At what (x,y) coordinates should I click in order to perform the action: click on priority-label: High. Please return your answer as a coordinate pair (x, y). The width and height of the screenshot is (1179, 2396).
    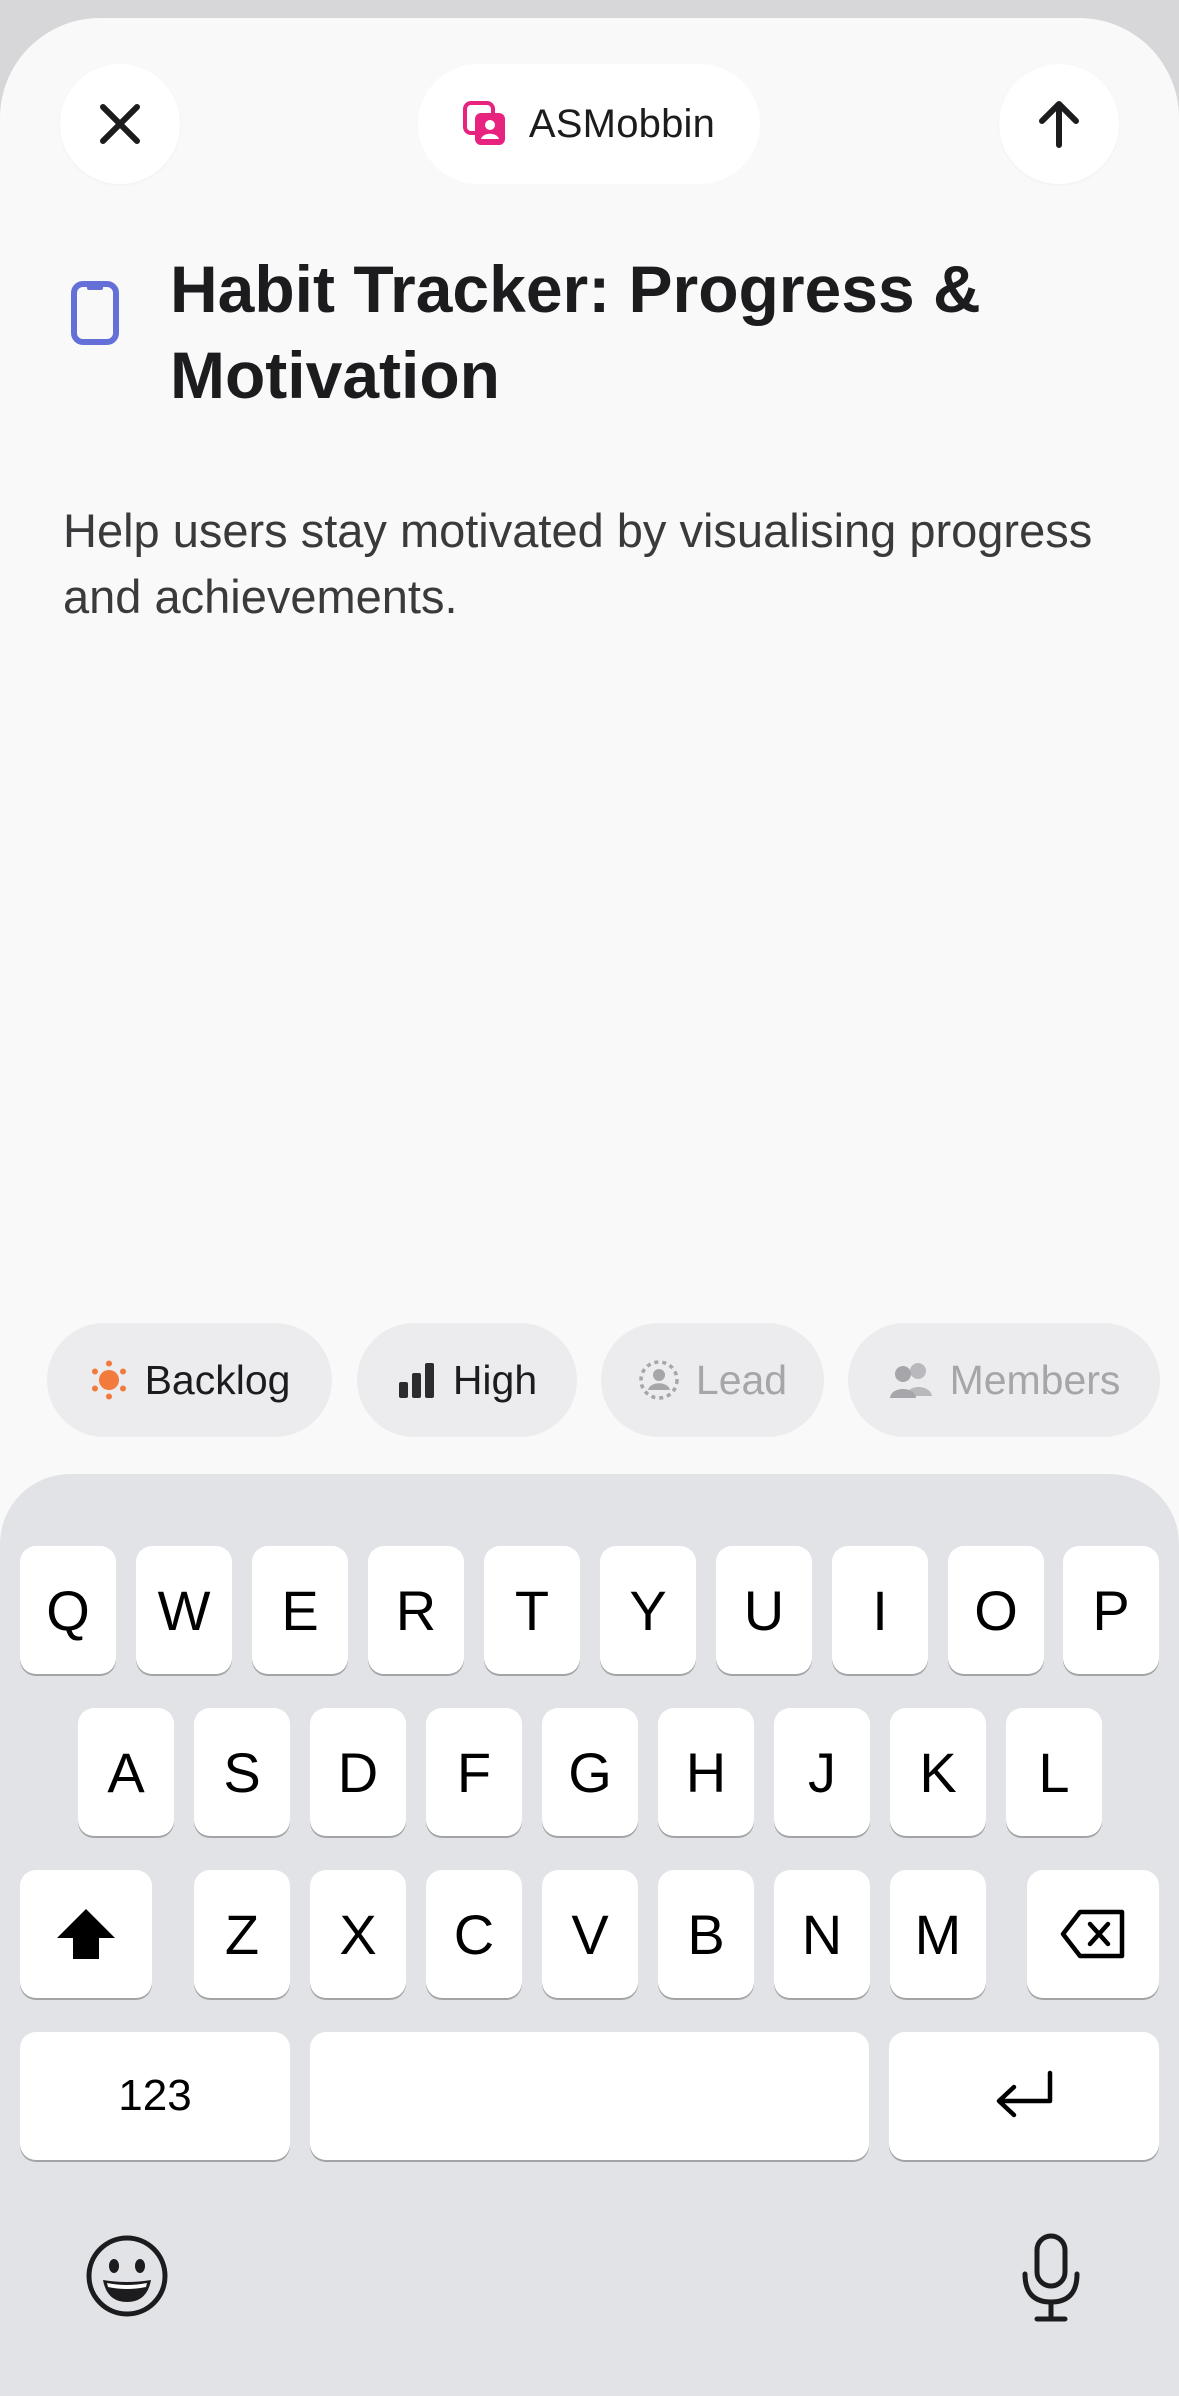
    Looking at the image, I should click on (495, 1379).